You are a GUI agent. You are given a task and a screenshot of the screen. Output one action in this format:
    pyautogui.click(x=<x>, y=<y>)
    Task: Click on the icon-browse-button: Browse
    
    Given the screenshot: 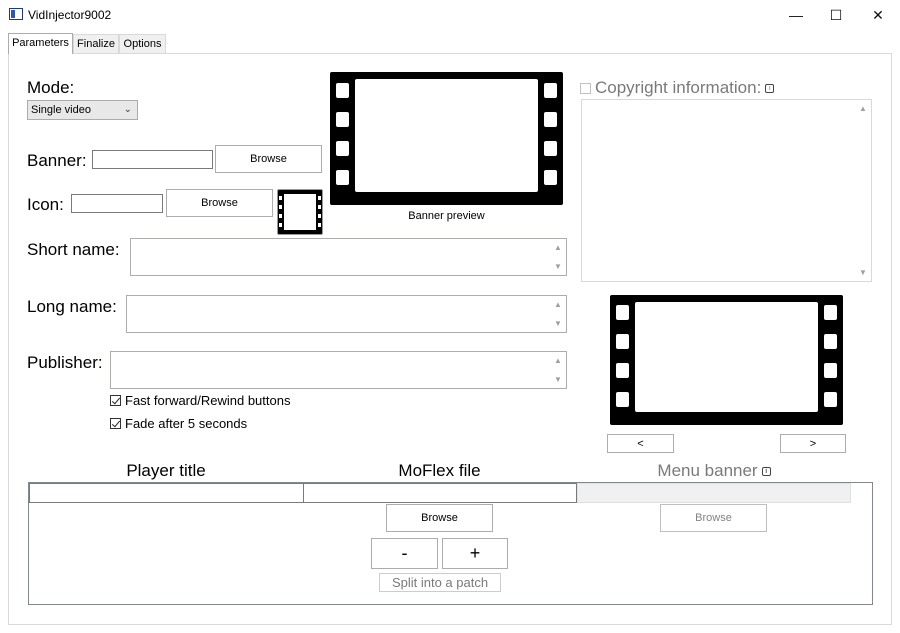 What is the action you would take?
    pyautogui.click(x=219, y=203)
    